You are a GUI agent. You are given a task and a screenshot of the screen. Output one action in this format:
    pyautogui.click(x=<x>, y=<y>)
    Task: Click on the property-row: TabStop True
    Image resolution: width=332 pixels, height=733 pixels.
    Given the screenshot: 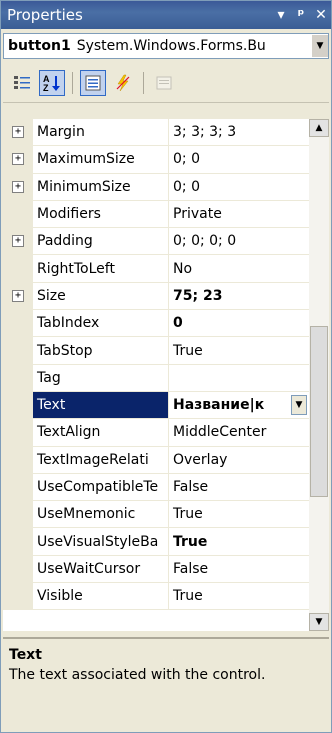 What is the action you would take?
    pyautogui.click(x=156, y=351)
    